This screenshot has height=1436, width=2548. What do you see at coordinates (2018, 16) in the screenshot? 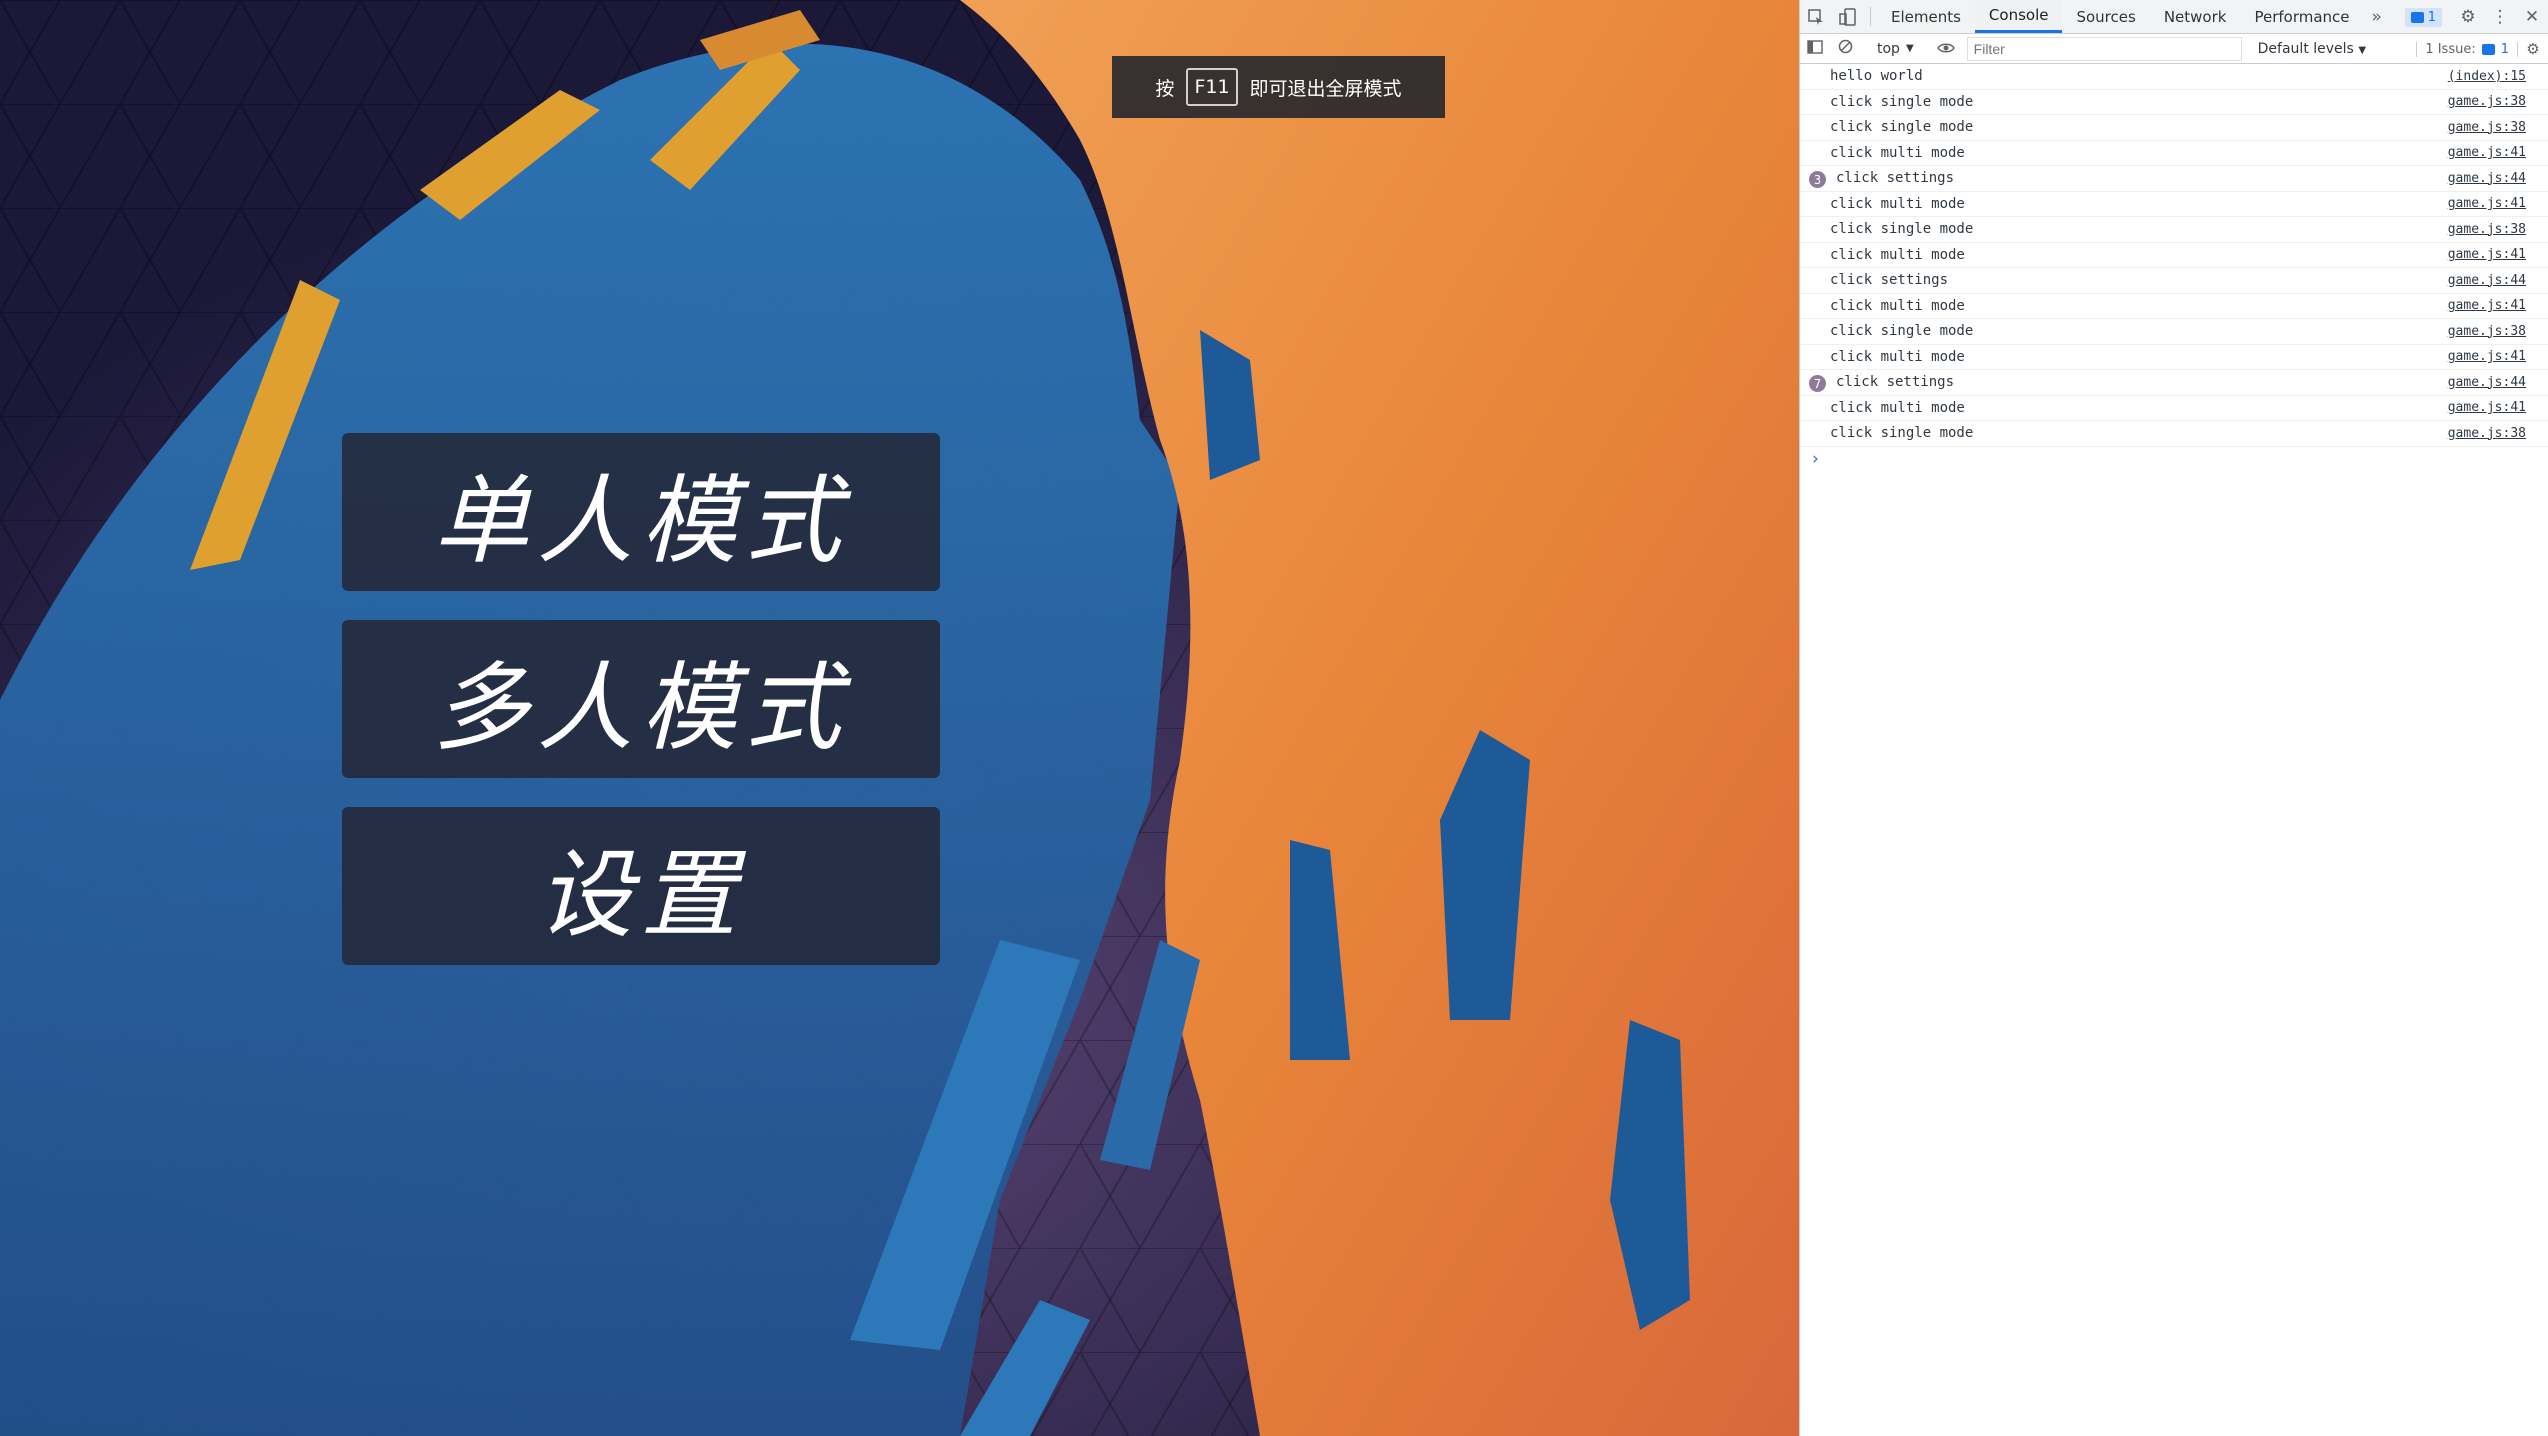
I see `tab-console: Console` at bounding box center [2018, 16].